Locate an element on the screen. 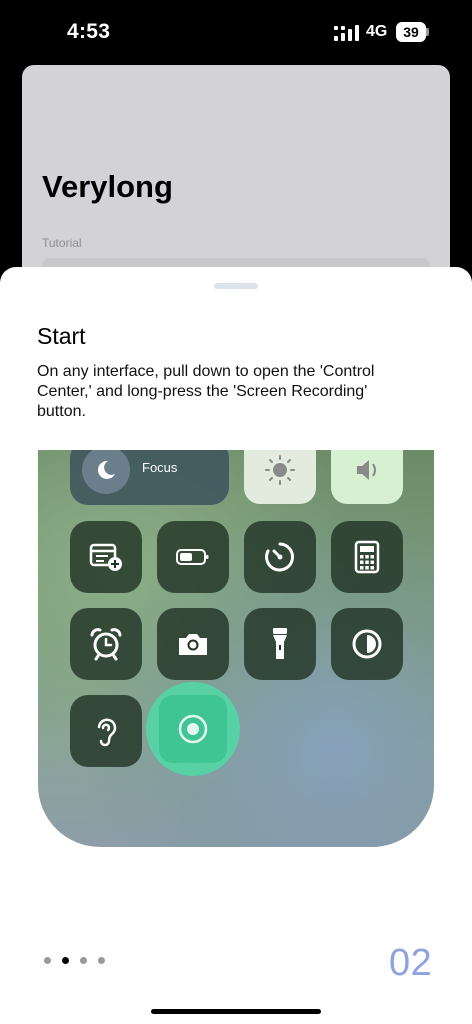  battery-level: 39 is located at coordinates (411, 32).